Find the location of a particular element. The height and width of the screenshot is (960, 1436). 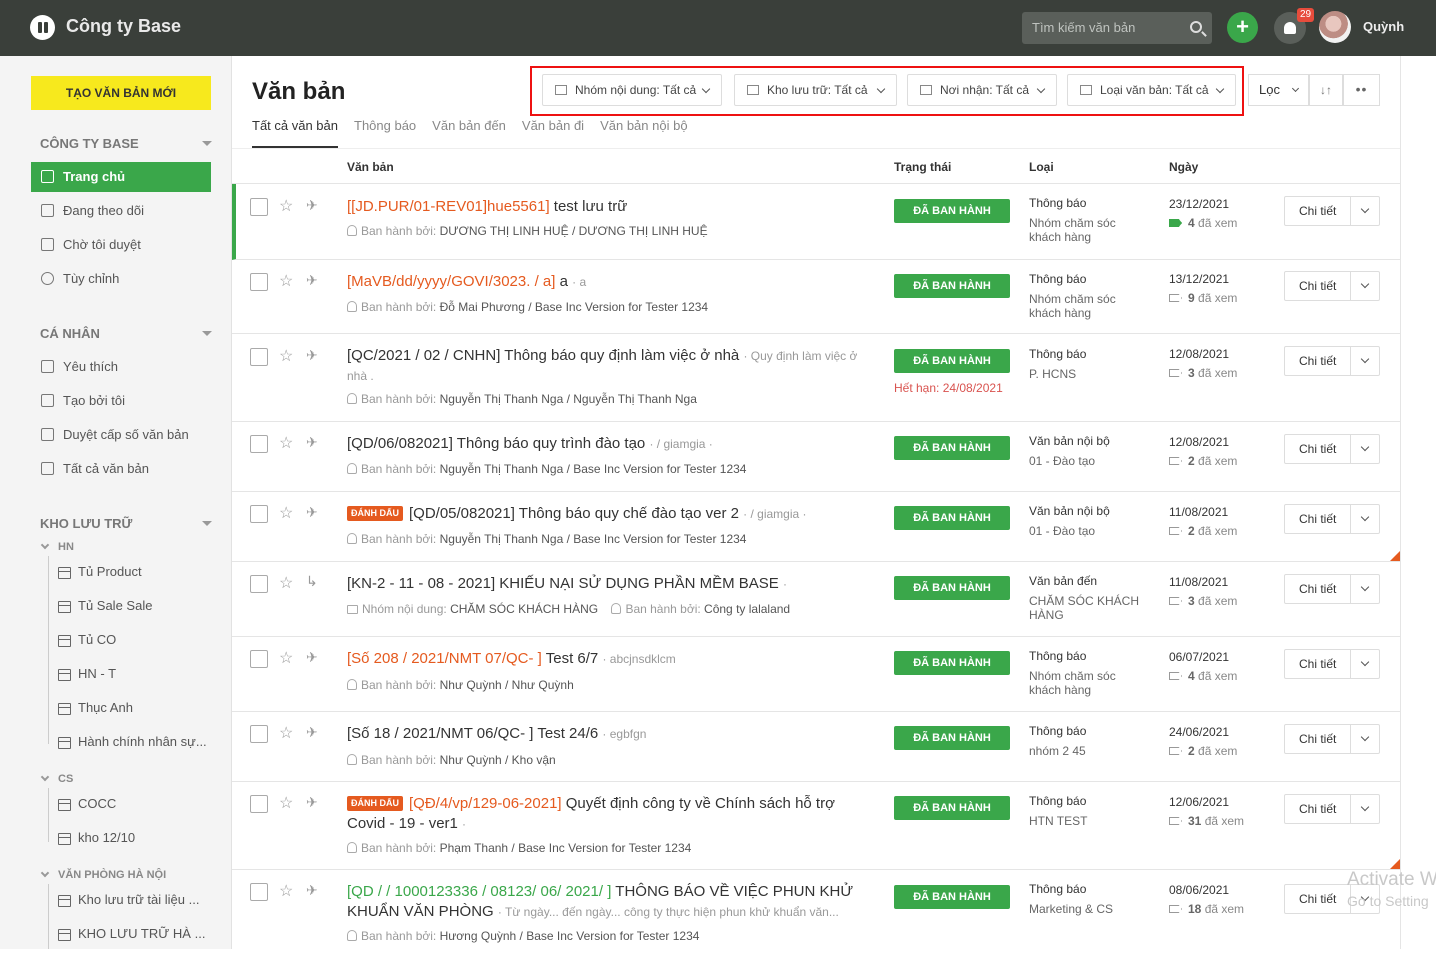

new-document-button: TẠO VĂN BẢN MỚI is located at coordinates (121, 93).